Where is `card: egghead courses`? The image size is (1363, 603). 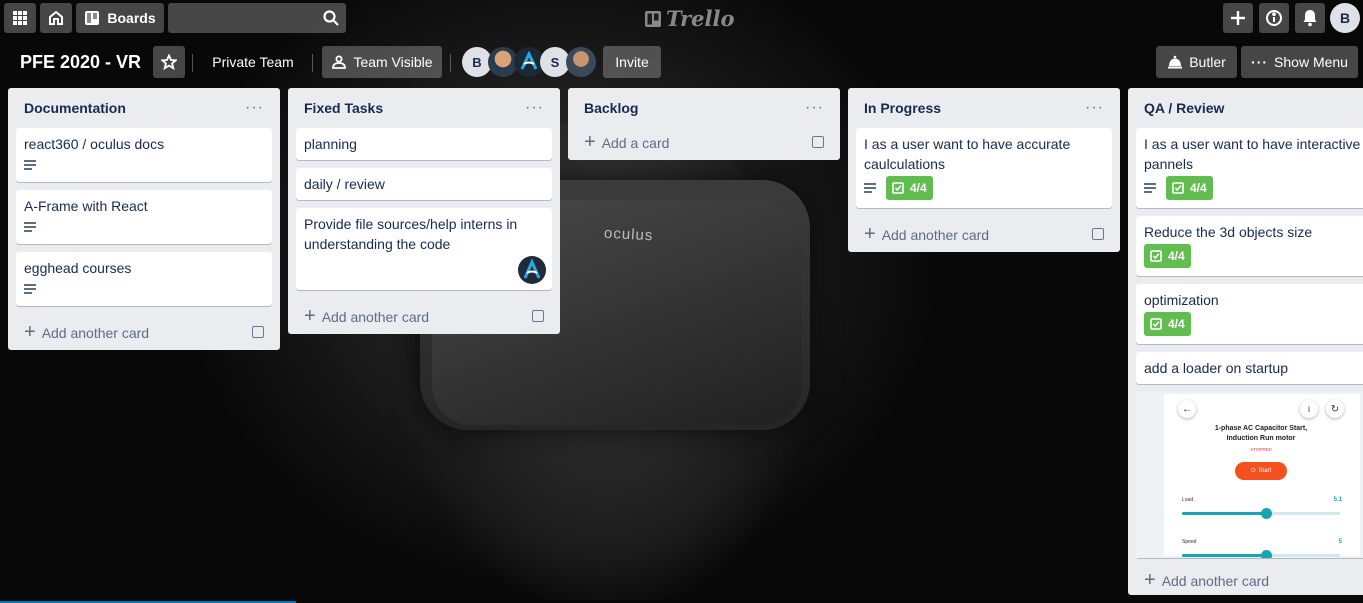 card: egghead courses is located at coordinates (144, 279).